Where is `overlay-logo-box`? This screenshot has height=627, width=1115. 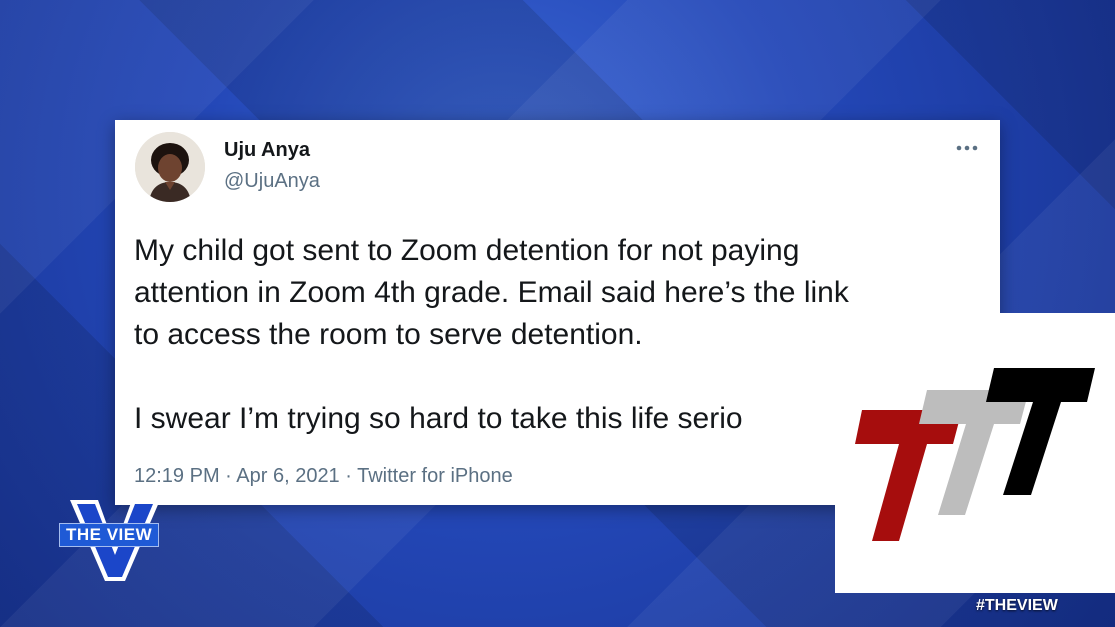 overlay-logo-box is located at coordinates (975, 453).